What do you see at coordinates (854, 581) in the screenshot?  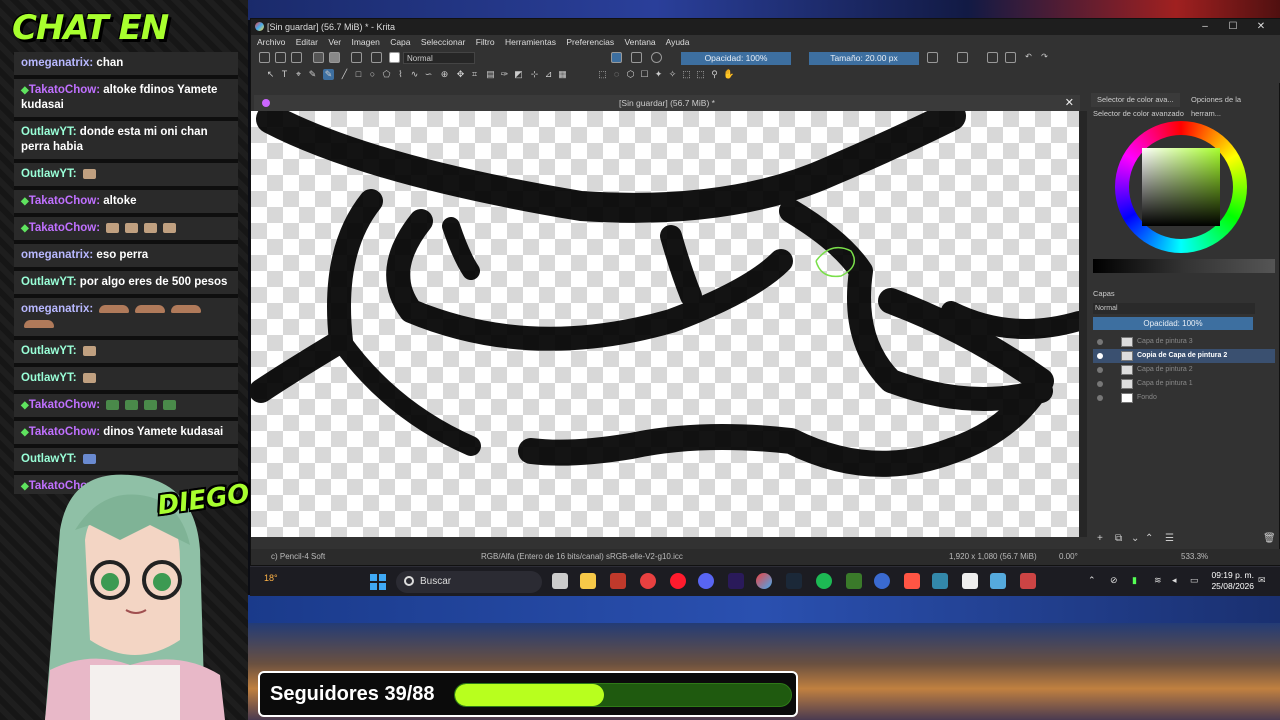 I see `minecraft-icon` at bounding box center [854, 581].